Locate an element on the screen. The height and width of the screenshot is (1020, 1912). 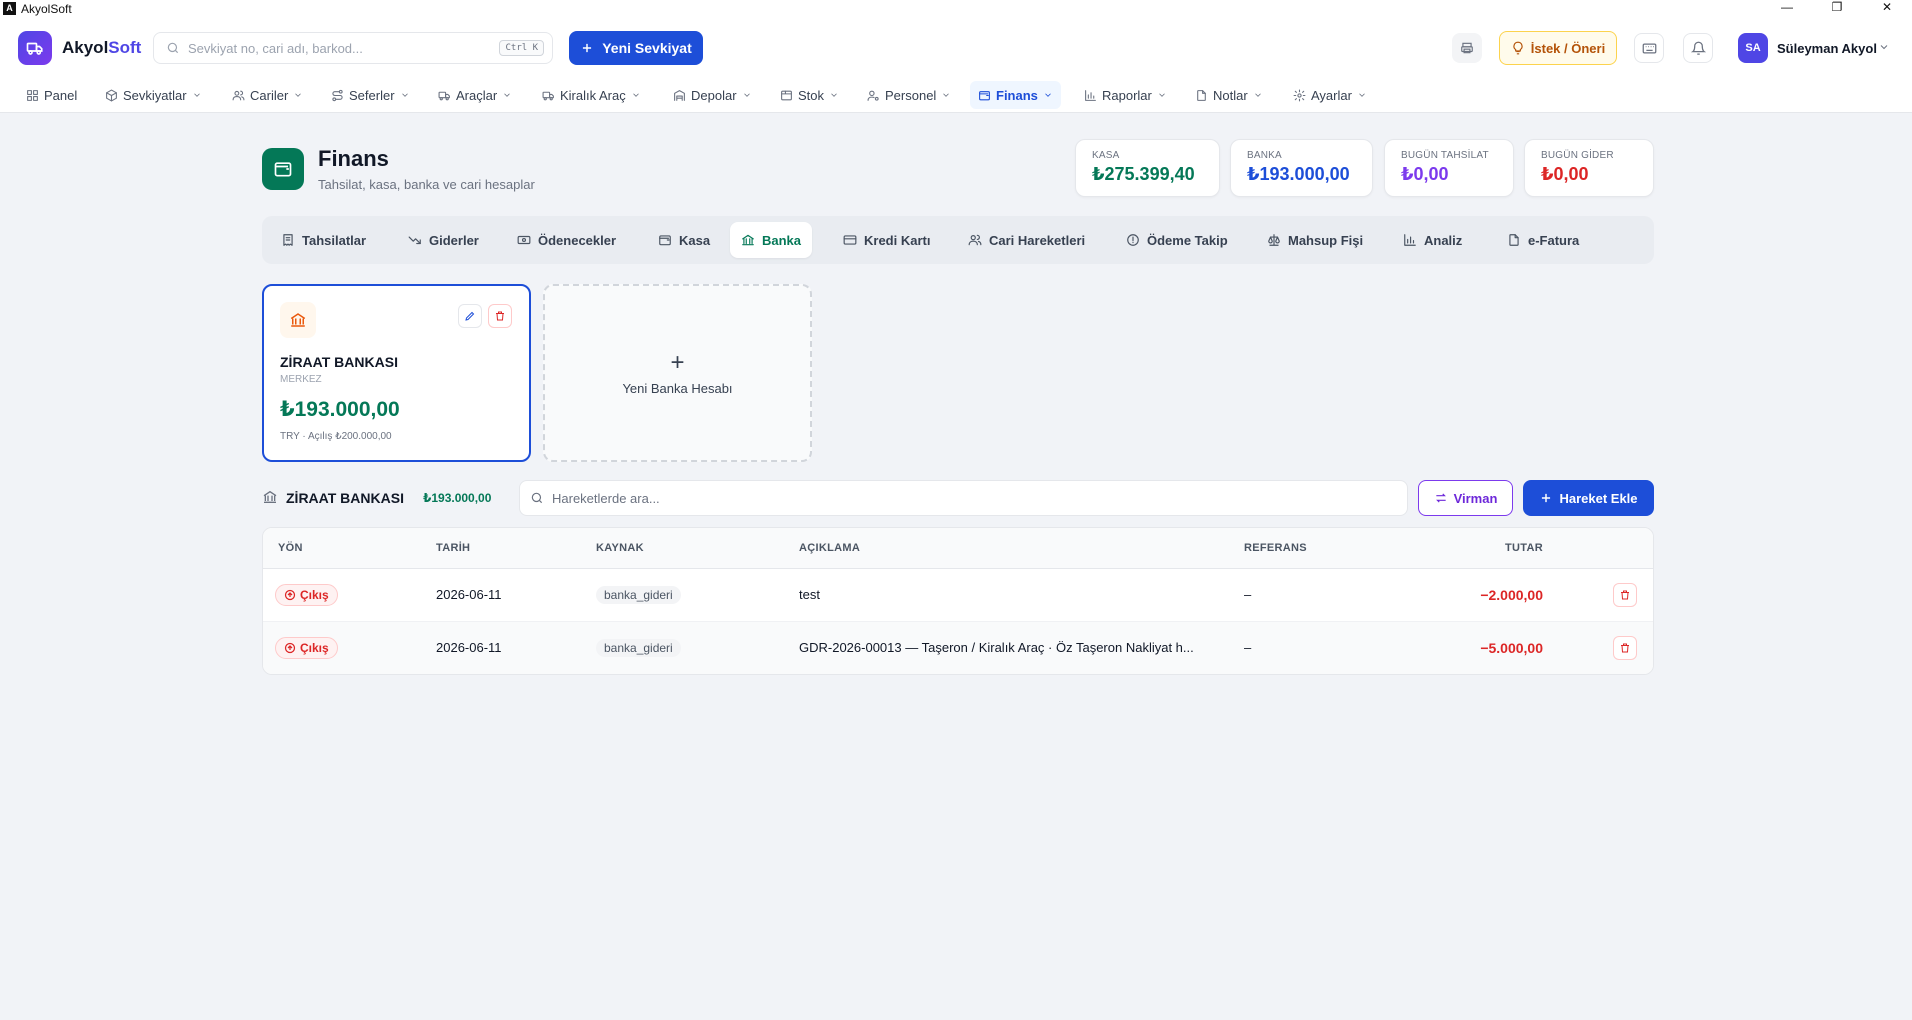
reference-cell: – is located at coordinates (1248, 594).